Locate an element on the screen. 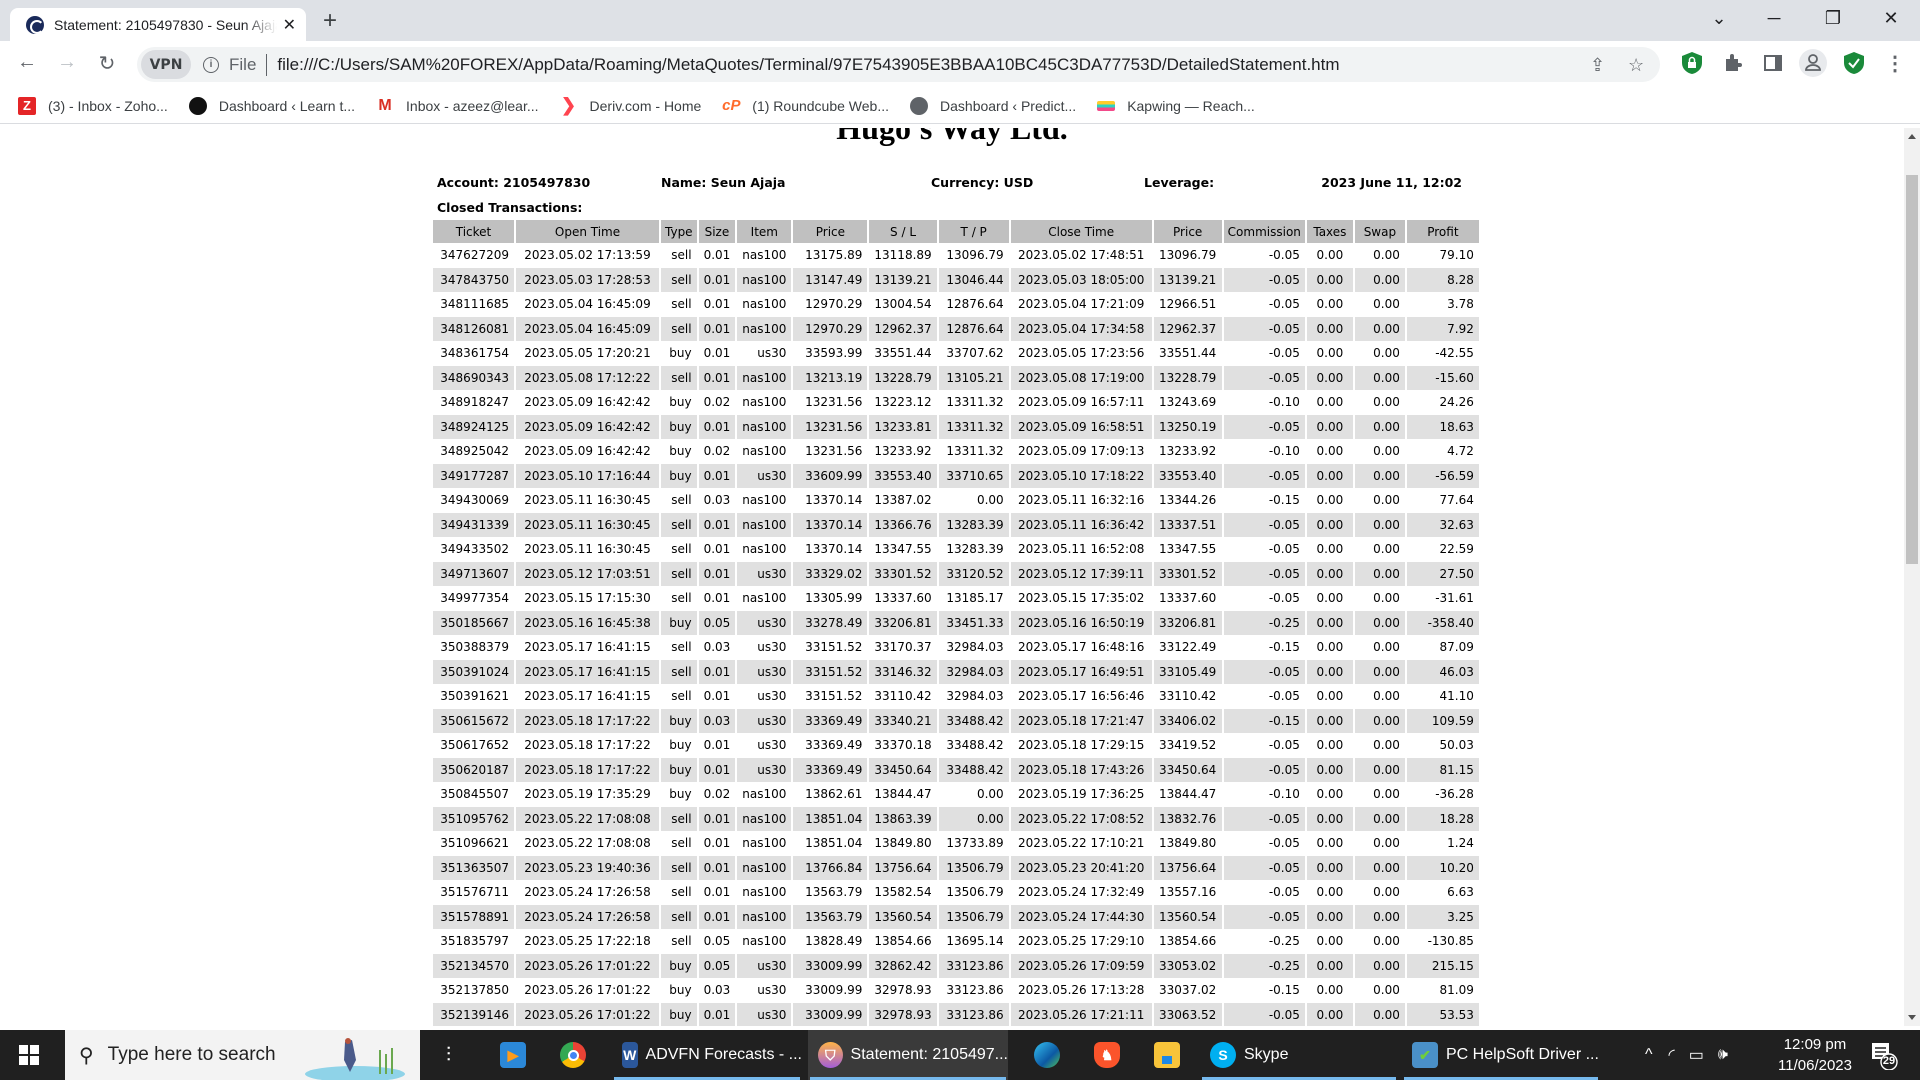 This screenshot has height=1080, width=1920. show-hidden-icons-chevron-icon: ^ is located at coordinates (1649, 1055).